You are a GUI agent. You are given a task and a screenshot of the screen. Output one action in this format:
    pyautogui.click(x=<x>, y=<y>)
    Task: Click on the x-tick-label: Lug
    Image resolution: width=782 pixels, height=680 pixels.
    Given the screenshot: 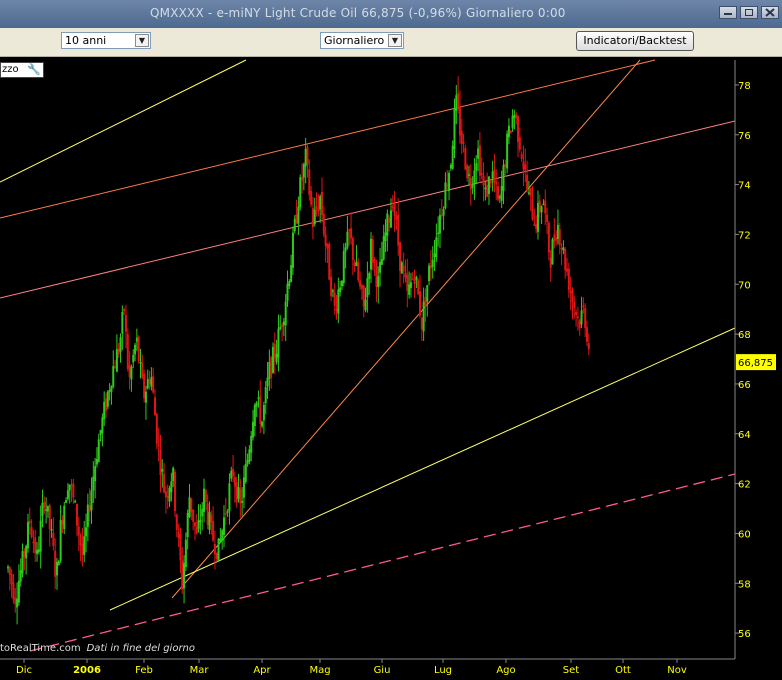 What is the action you would take?
    pyautogui.click(x=443, y=670)
    